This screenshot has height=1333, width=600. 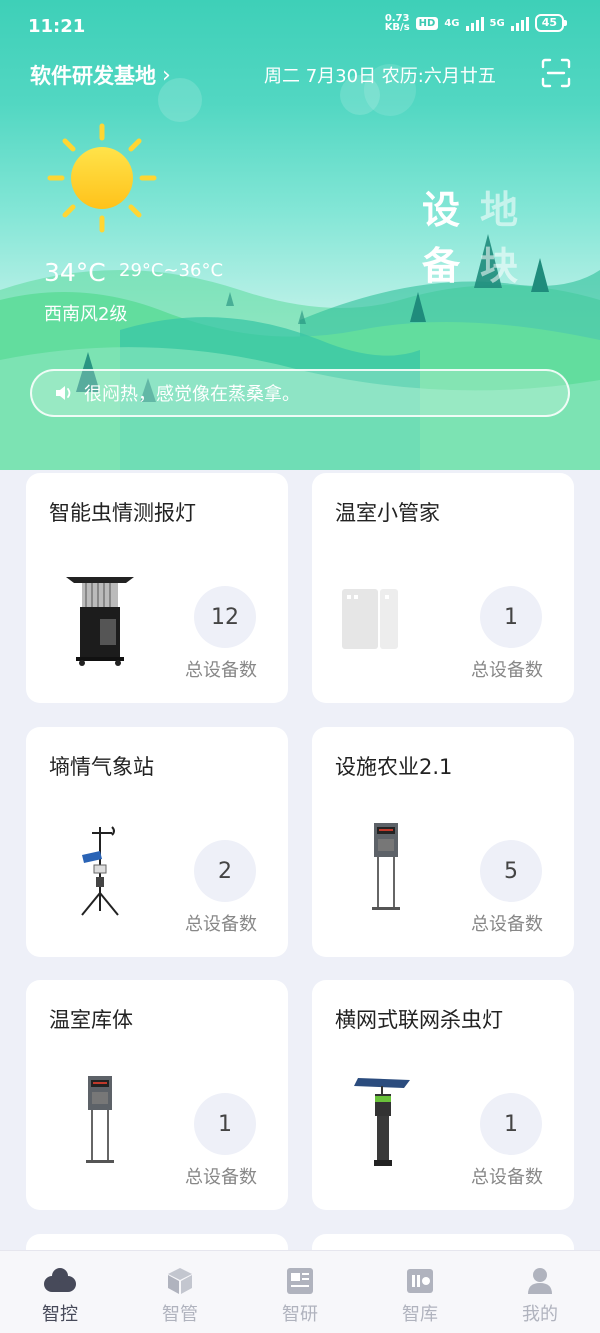 What do you see at coordinates (100, 621) in the screenshot?
I see `insect-trap-image` at bounding box center [100, 621].